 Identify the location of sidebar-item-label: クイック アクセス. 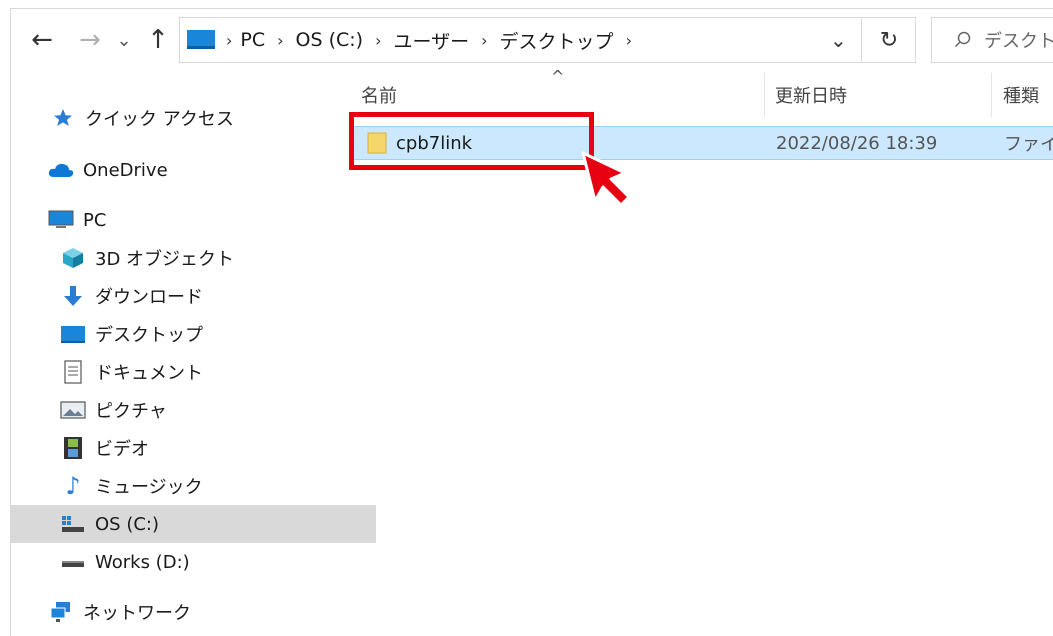
(159, 119).